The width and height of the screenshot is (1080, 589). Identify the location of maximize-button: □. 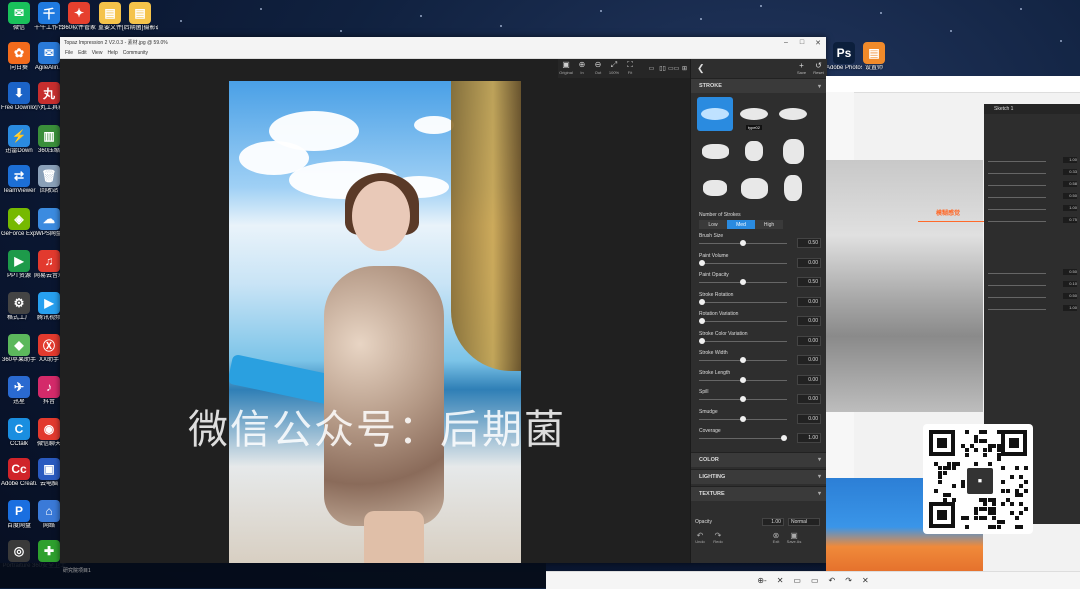
(802, 43).